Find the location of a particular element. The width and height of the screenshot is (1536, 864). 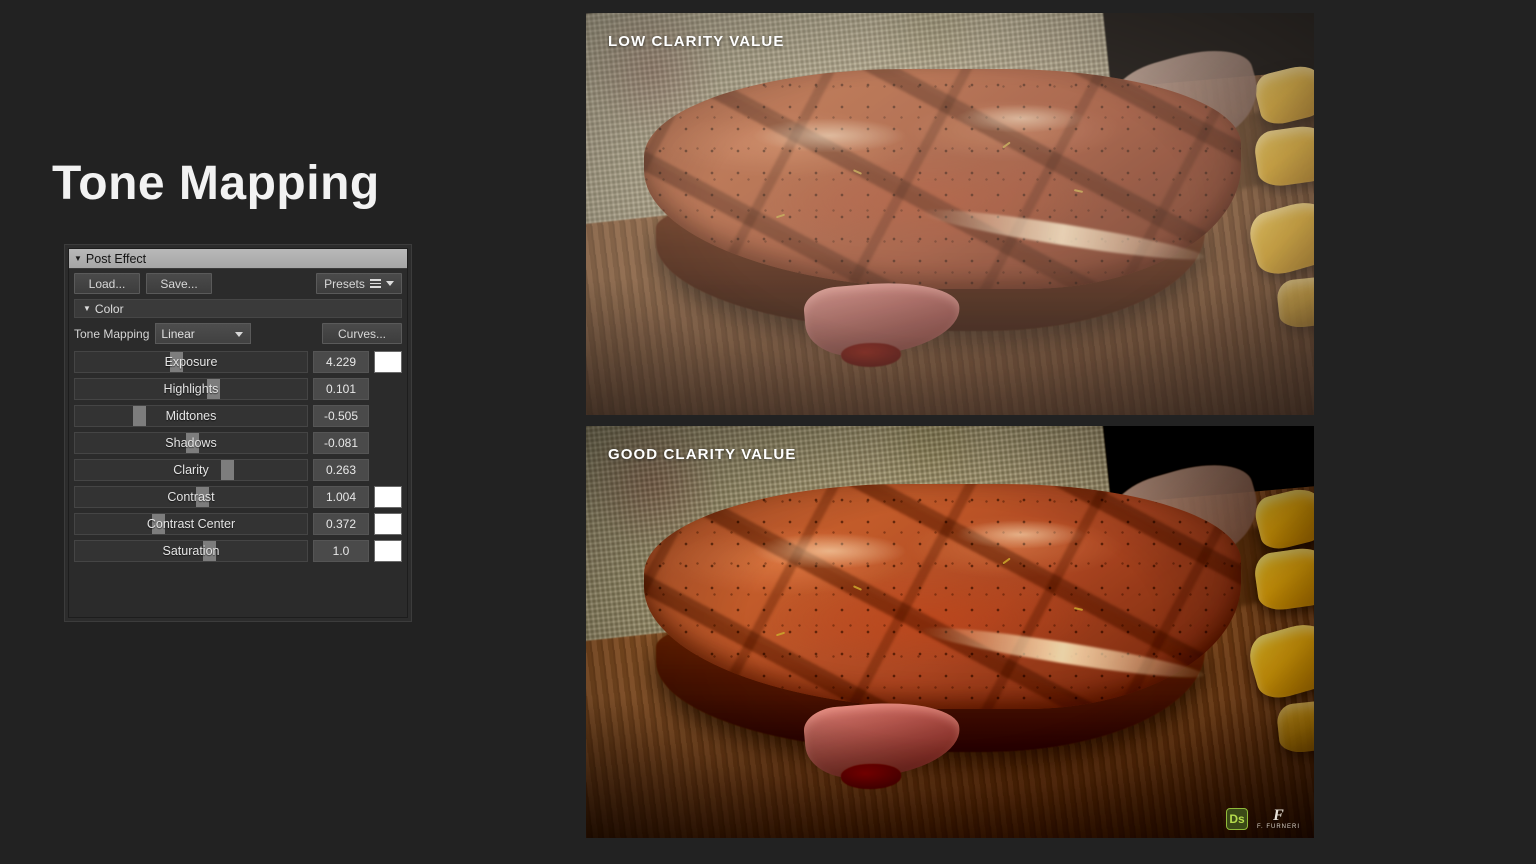

slider-contrast-center: Contrast Center is located at coordinates (191, 524).